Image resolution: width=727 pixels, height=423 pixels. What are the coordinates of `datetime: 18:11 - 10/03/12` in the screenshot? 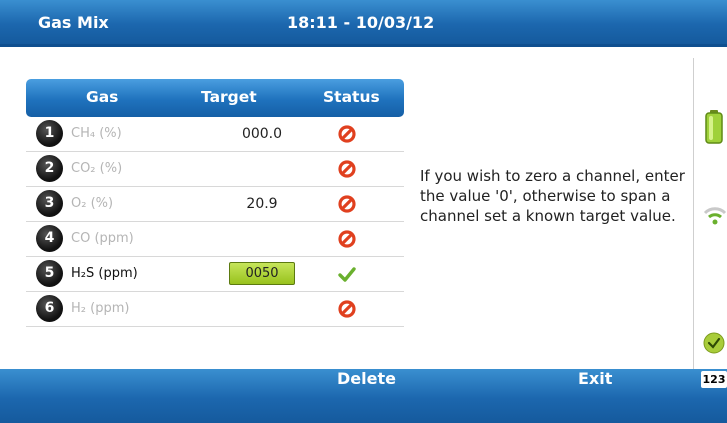 It's located at (361, 22).